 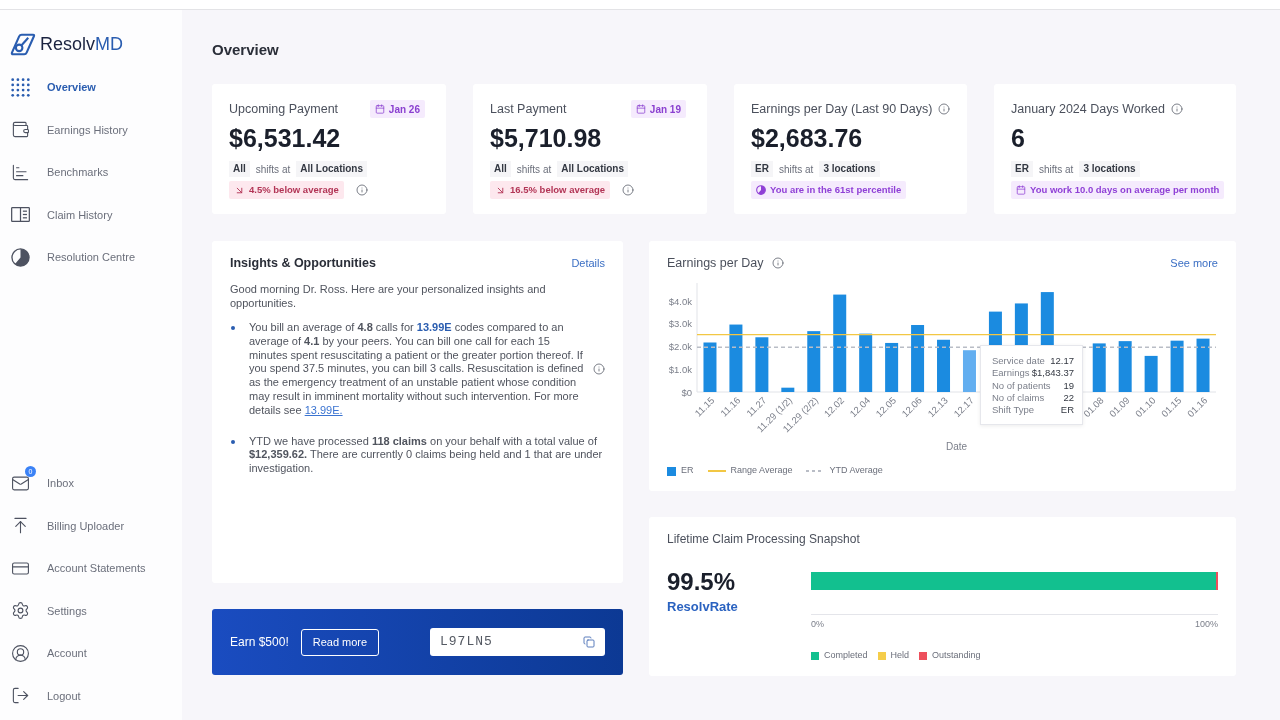 I want to click on greeting-text: Good morning Dr. Ross. Here are your personalized insights and opportunities., so click(x=388, y=296).